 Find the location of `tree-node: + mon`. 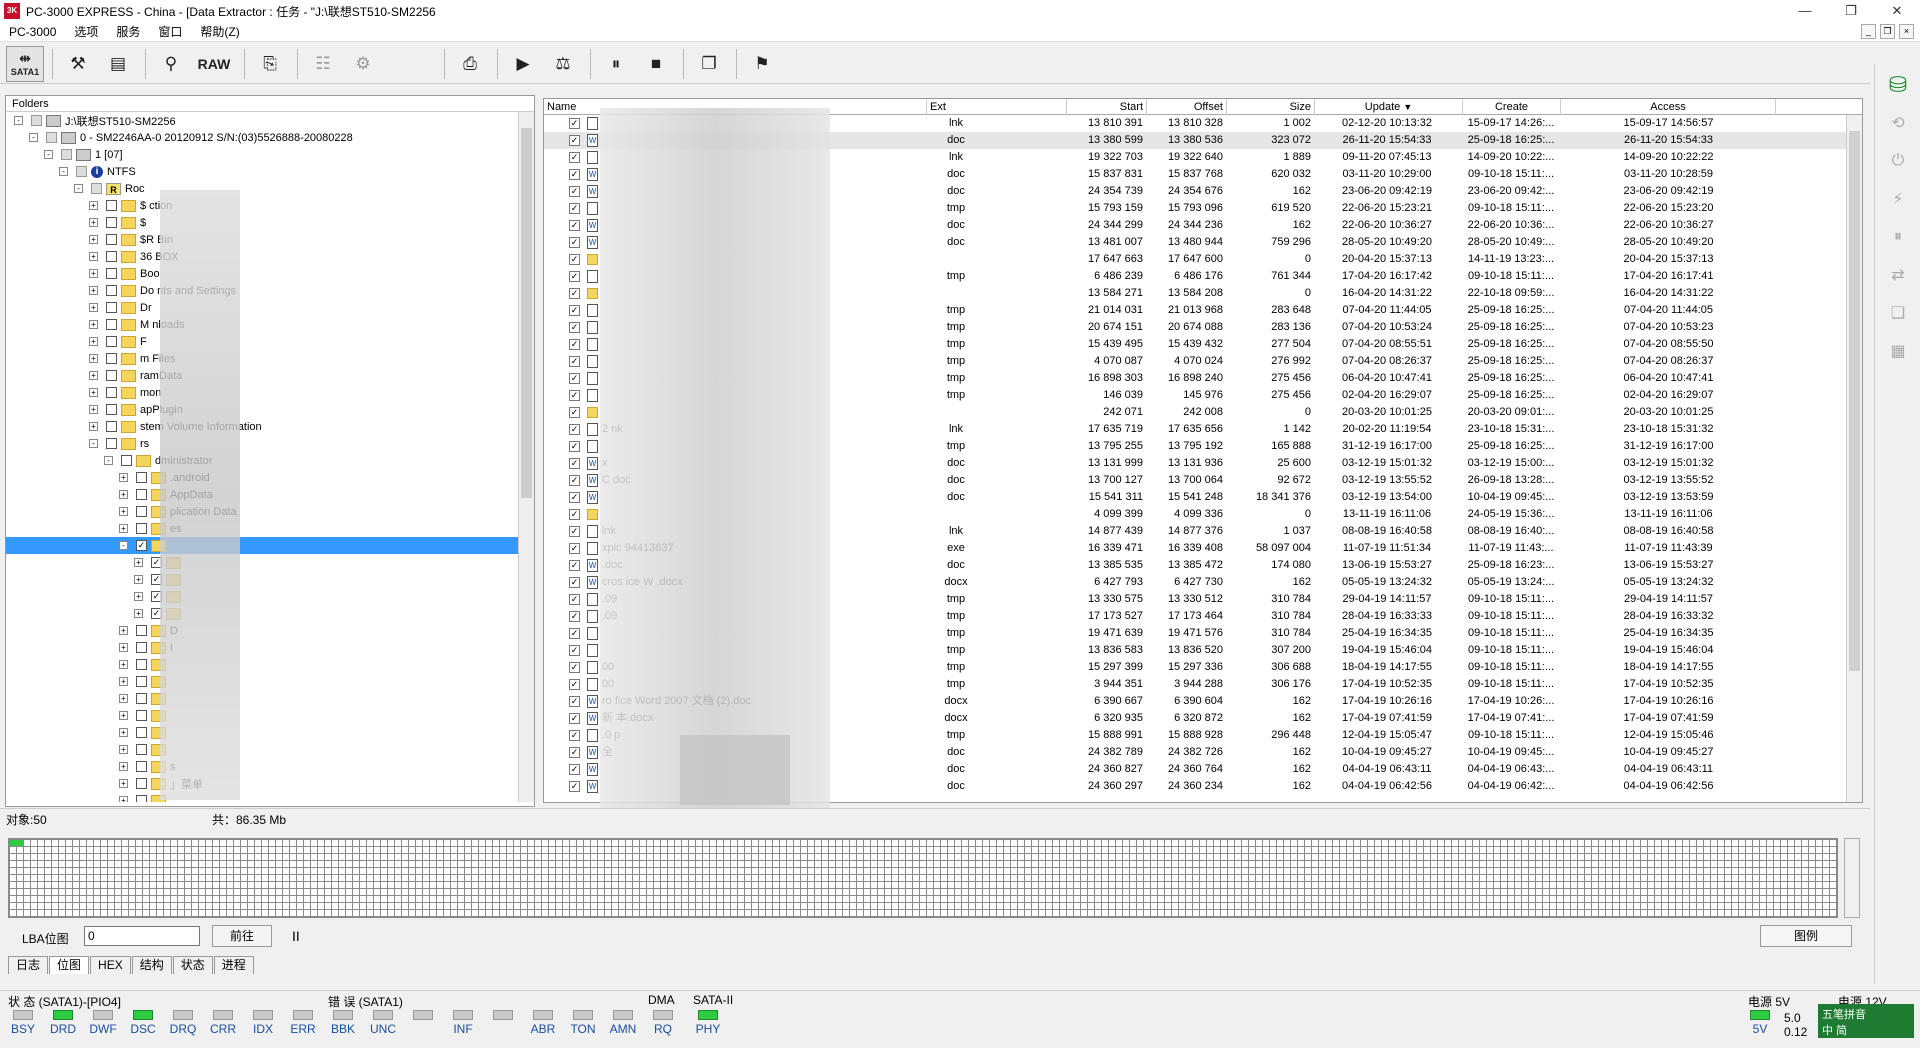

tree-node: + mon is located at coordinates (262, 392).